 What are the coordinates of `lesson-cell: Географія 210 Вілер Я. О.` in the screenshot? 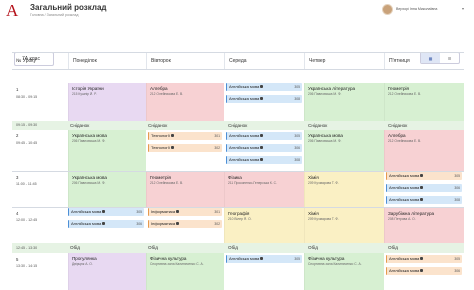 It's located at (264, 225).